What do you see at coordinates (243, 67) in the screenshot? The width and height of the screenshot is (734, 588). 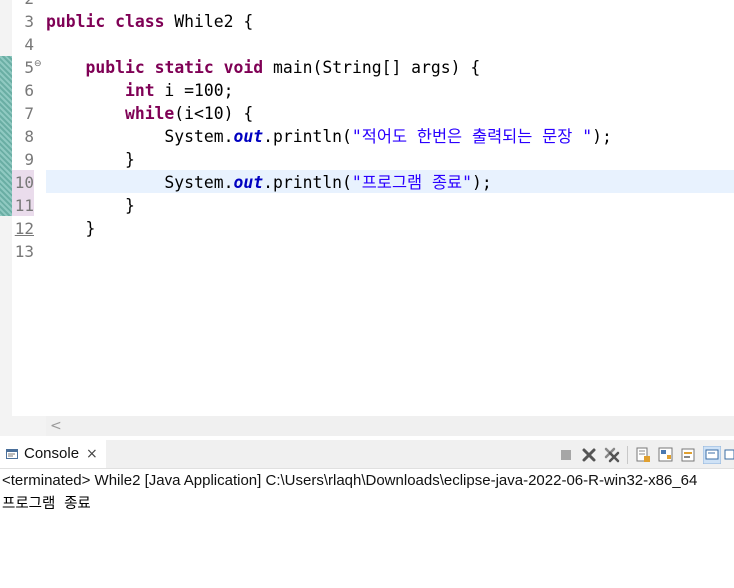 I see `keyword-token: void` at bounding box center [243, 67].